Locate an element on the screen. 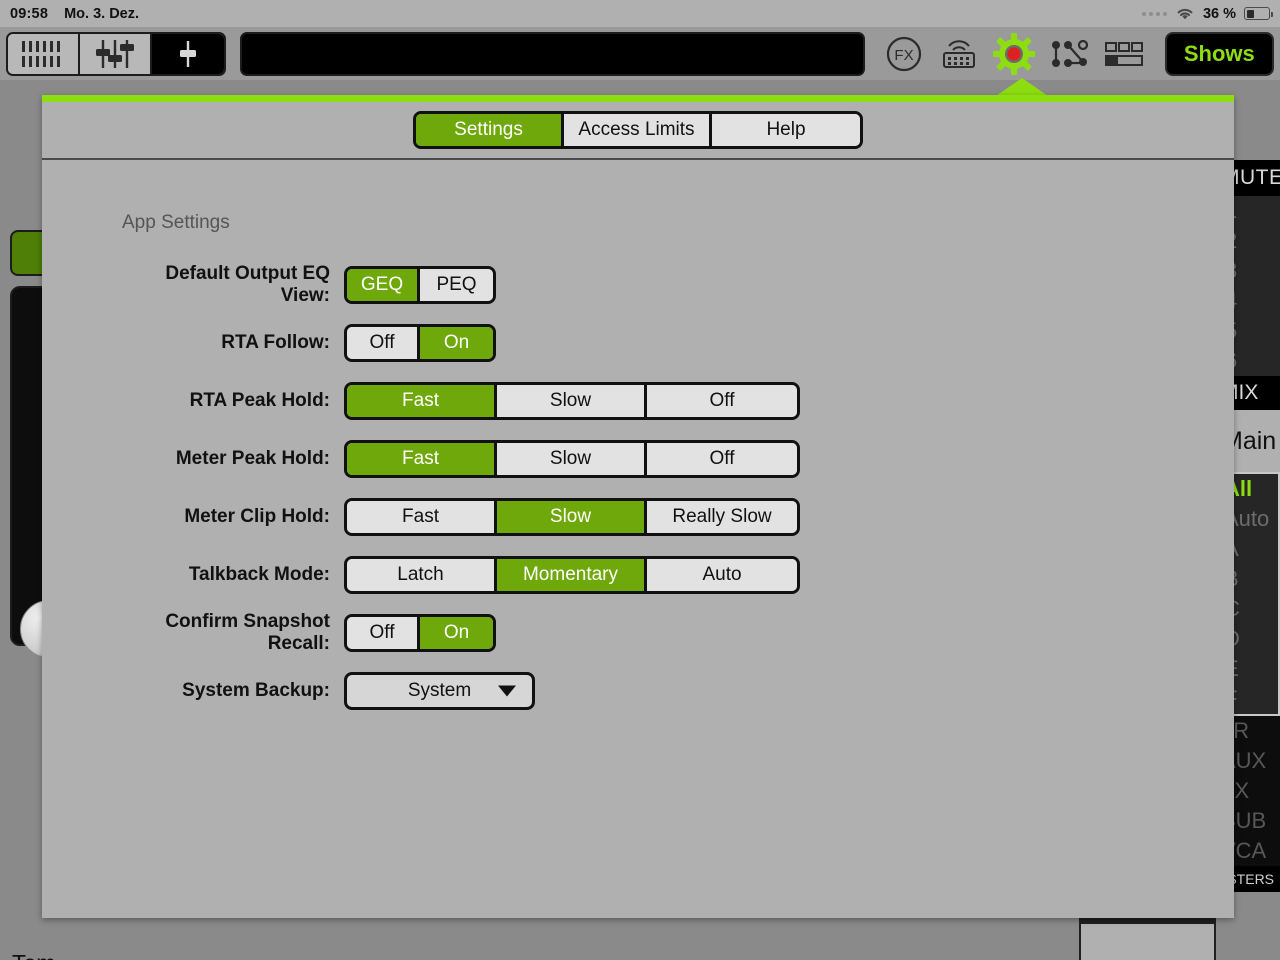 This screenshot has width=1280, height=960. rta-peak-hold-control: Fast Slow Off is located at coordinates (572, 401).